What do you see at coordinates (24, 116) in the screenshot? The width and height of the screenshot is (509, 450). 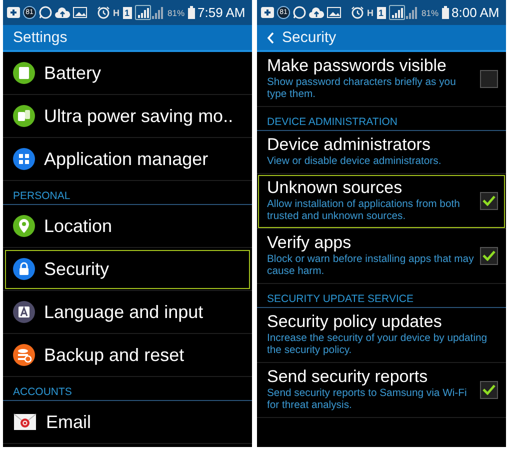 I see `power-saving-icon` at bounding box center [24, 116].